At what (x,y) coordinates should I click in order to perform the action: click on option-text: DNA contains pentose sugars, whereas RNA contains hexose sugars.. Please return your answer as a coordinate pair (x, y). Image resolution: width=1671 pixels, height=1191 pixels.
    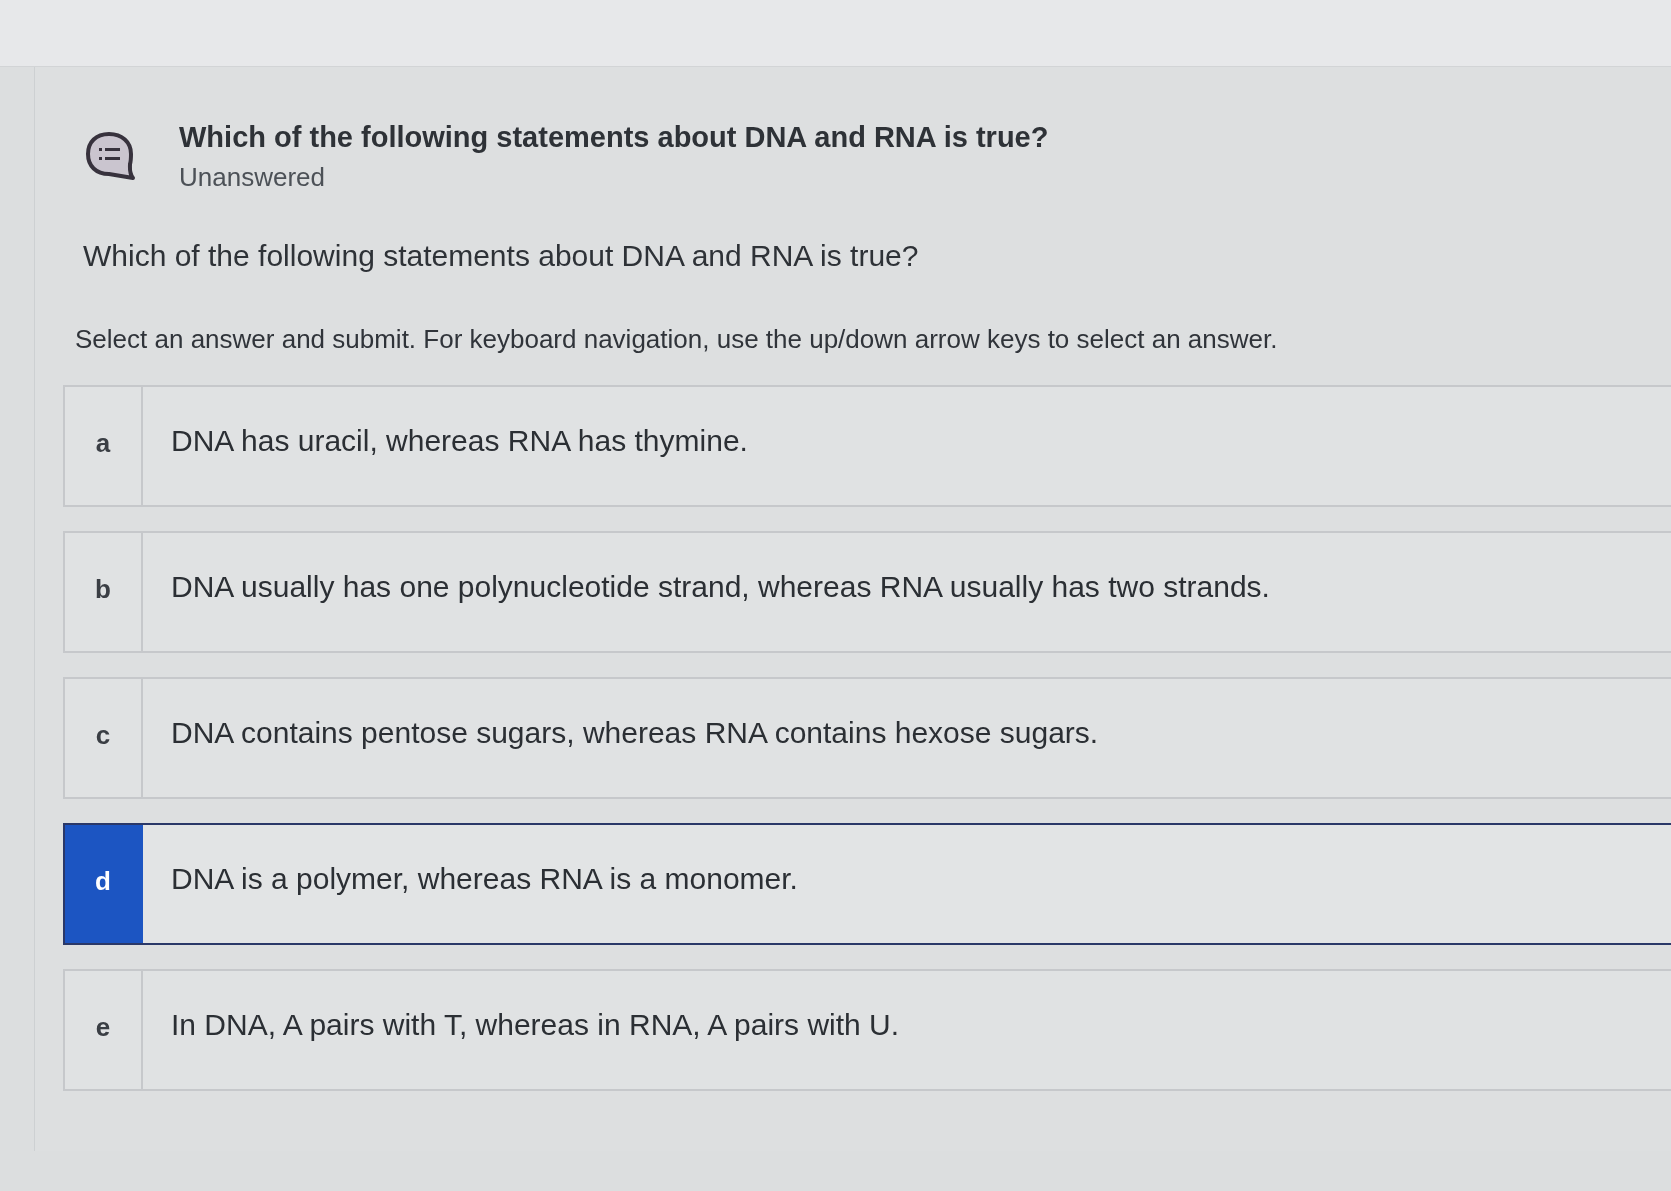
    Looking at the image, I should click on (634, 733).